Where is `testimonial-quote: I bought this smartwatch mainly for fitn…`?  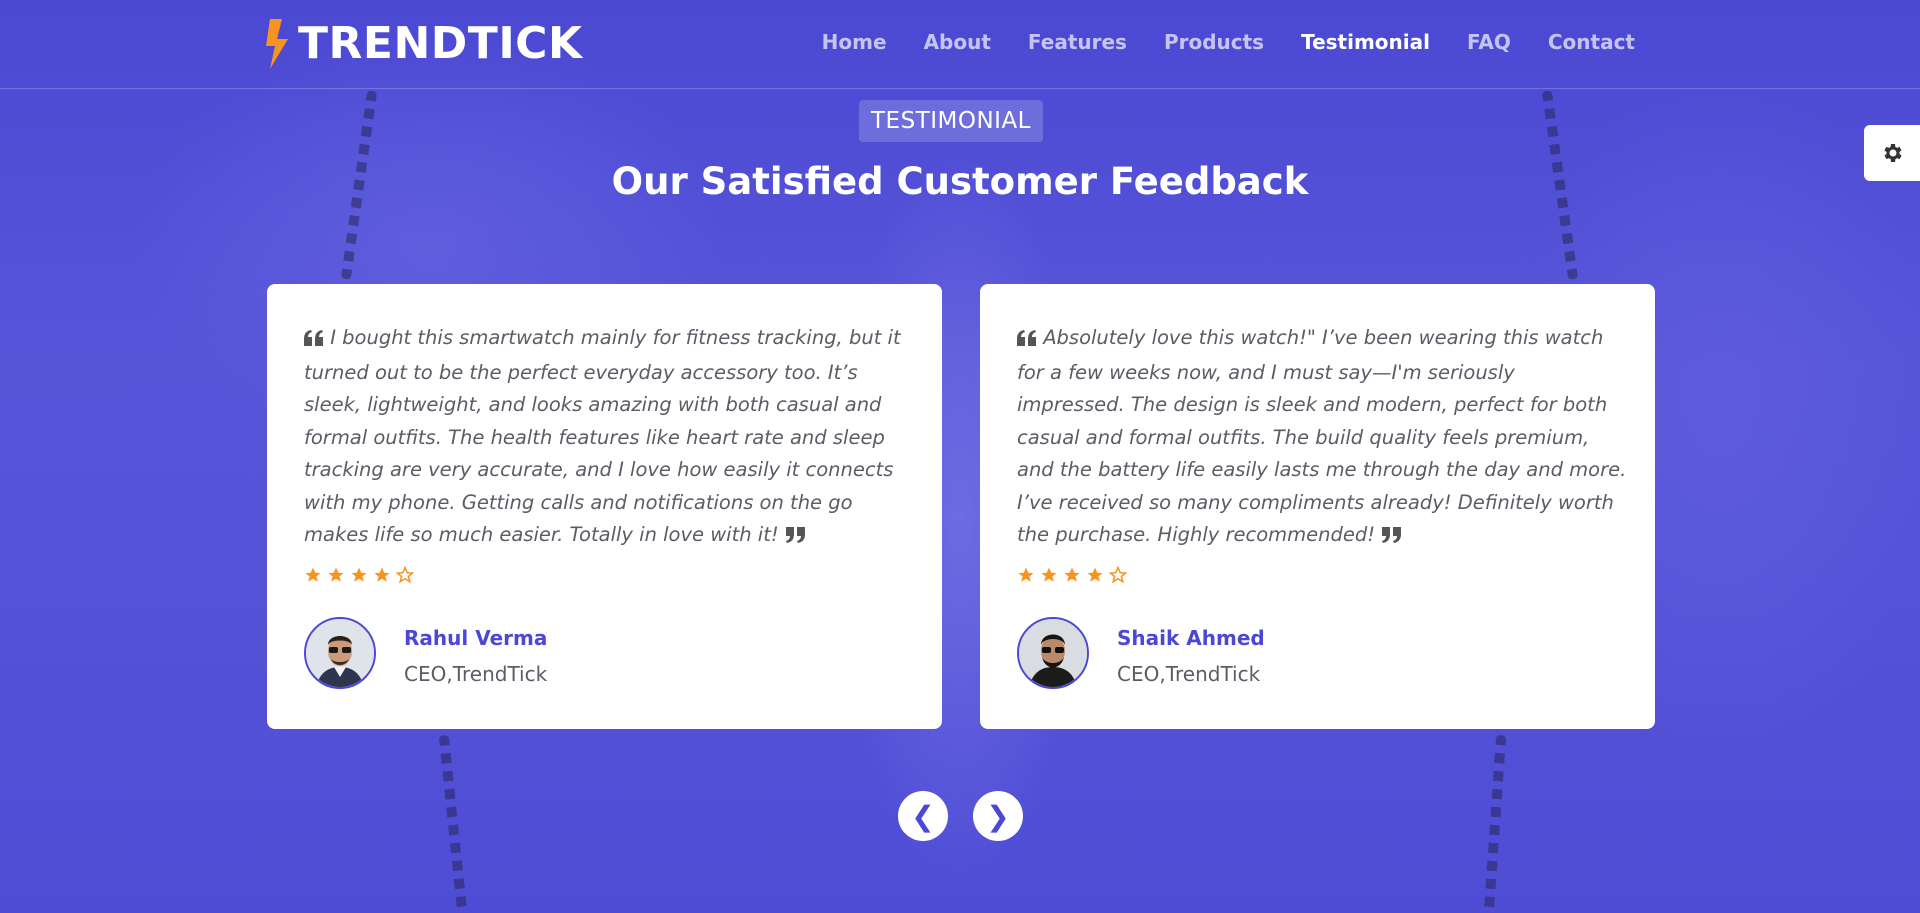 testimonial-quote: I bought this smartwatch mainly for fitn… is located at coordinates (609, 438).